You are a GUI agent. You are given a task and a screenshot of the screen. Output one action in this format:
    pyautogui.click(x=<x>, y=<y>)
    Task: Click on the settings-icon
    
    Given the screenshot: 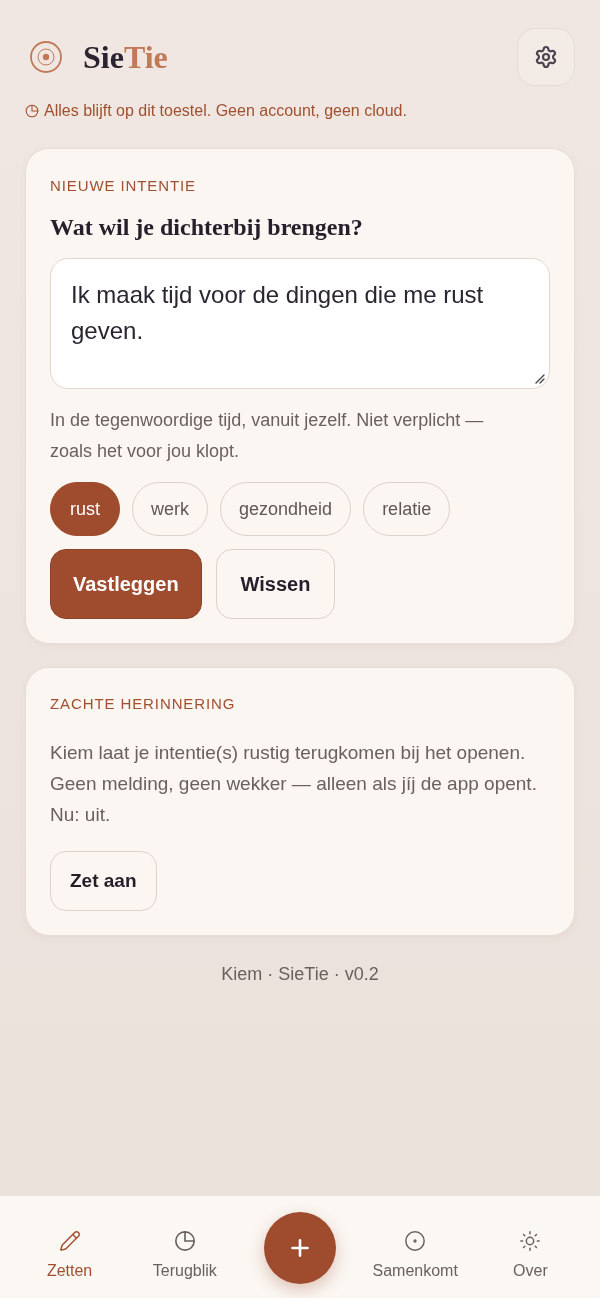 What is the action you would take?
    pyautogui.click(x=546, y=57)
    